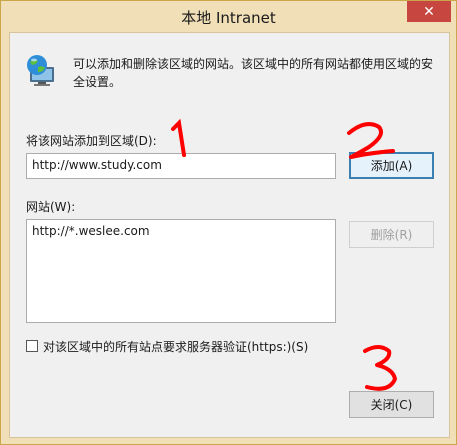 The height and width of the screenshot is (445, 457). What do you see at coordinates (181, 166) in the screenshot?
I see `website-input: http://www.study.com` at bounding box center [181, 166].